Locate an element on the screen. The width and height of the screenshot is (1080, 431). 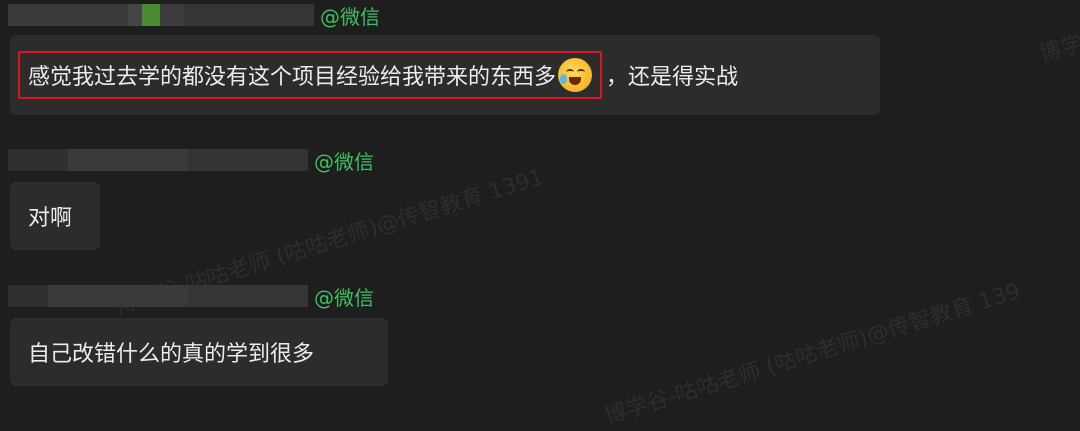
message-bubble: 对啊 is located at coordinates (55, 216).